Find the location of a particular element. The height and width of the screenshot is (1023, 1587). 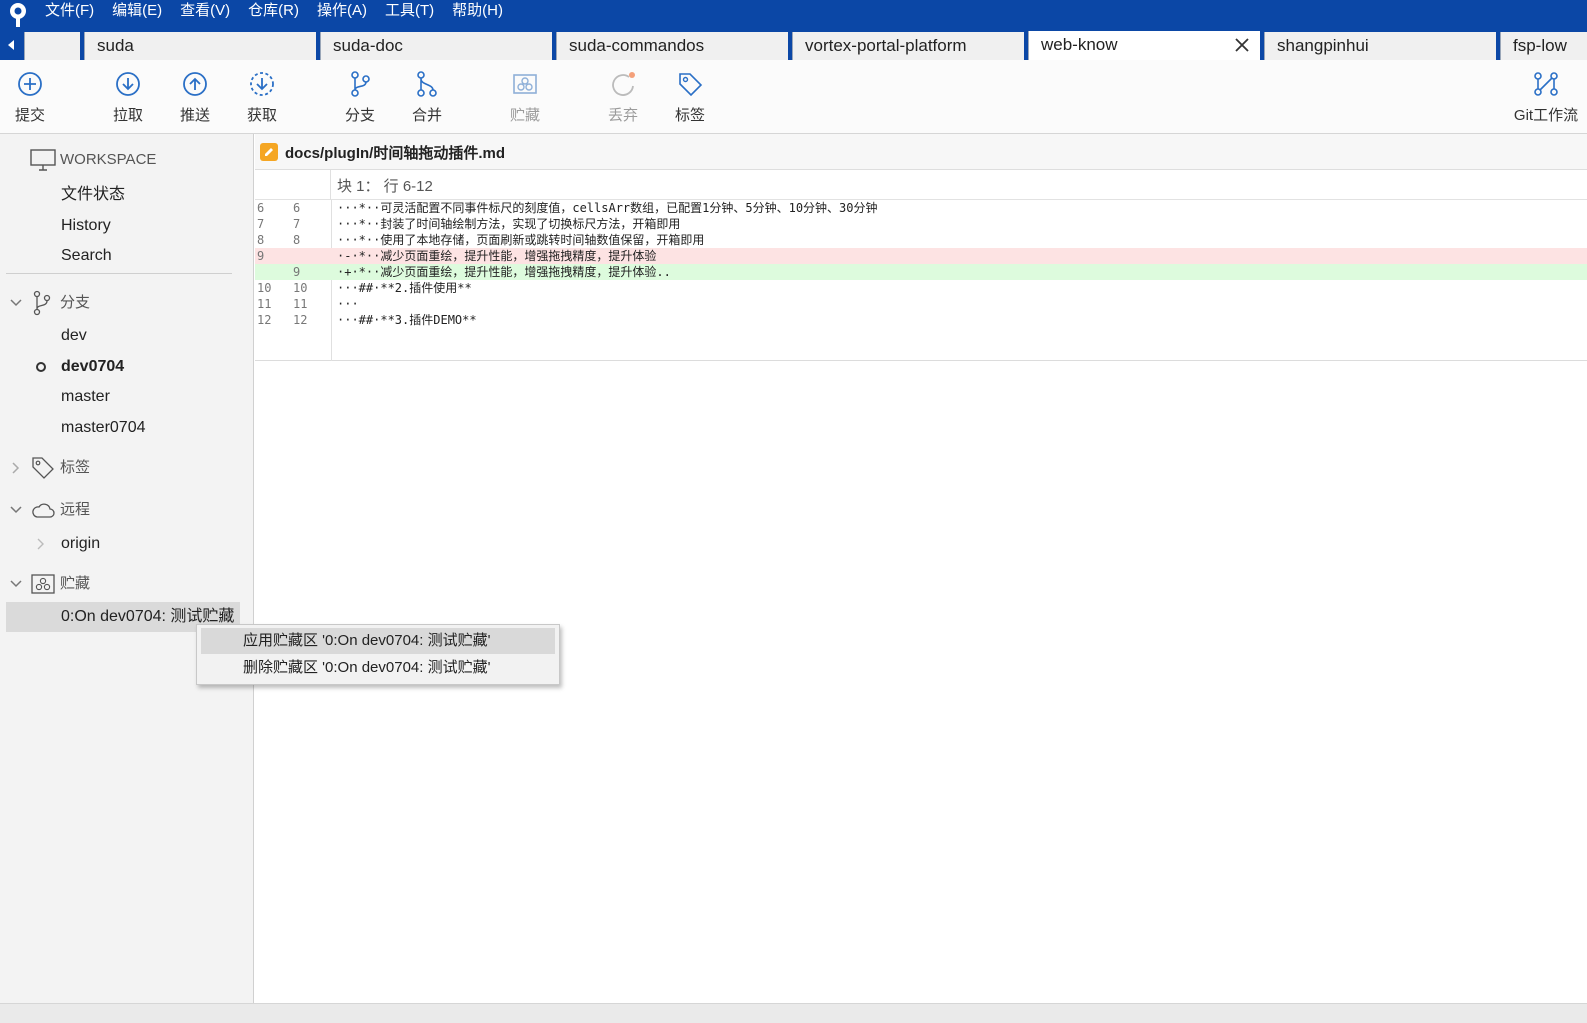

apply-stash-menu-item: 应用贮藏区 '0:On dev0704: 测试贮藏' is located at coordinates (378, 641).